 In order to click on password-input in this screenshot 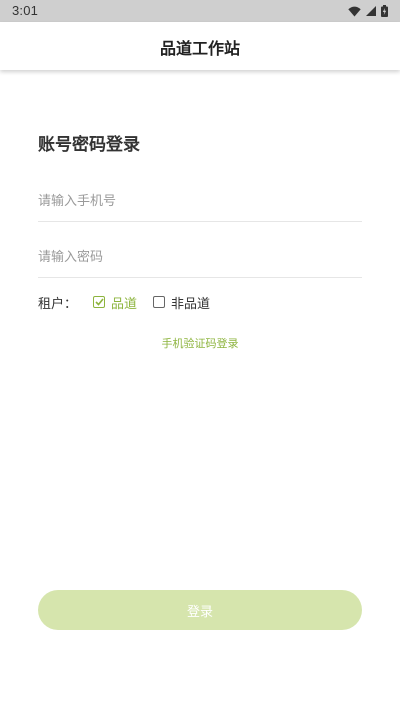, I will do `click(200, 257)`.